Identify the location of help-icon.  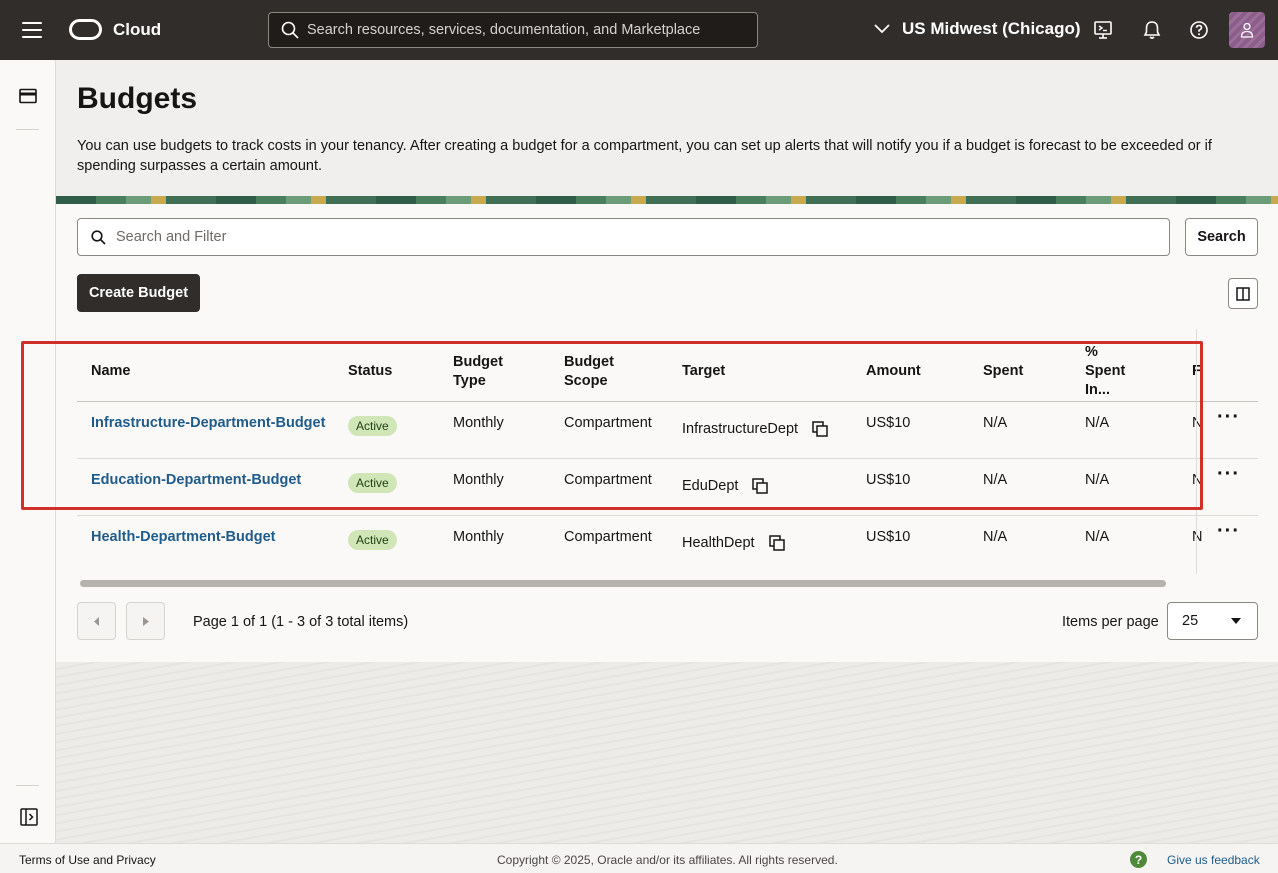
(1199, 30).